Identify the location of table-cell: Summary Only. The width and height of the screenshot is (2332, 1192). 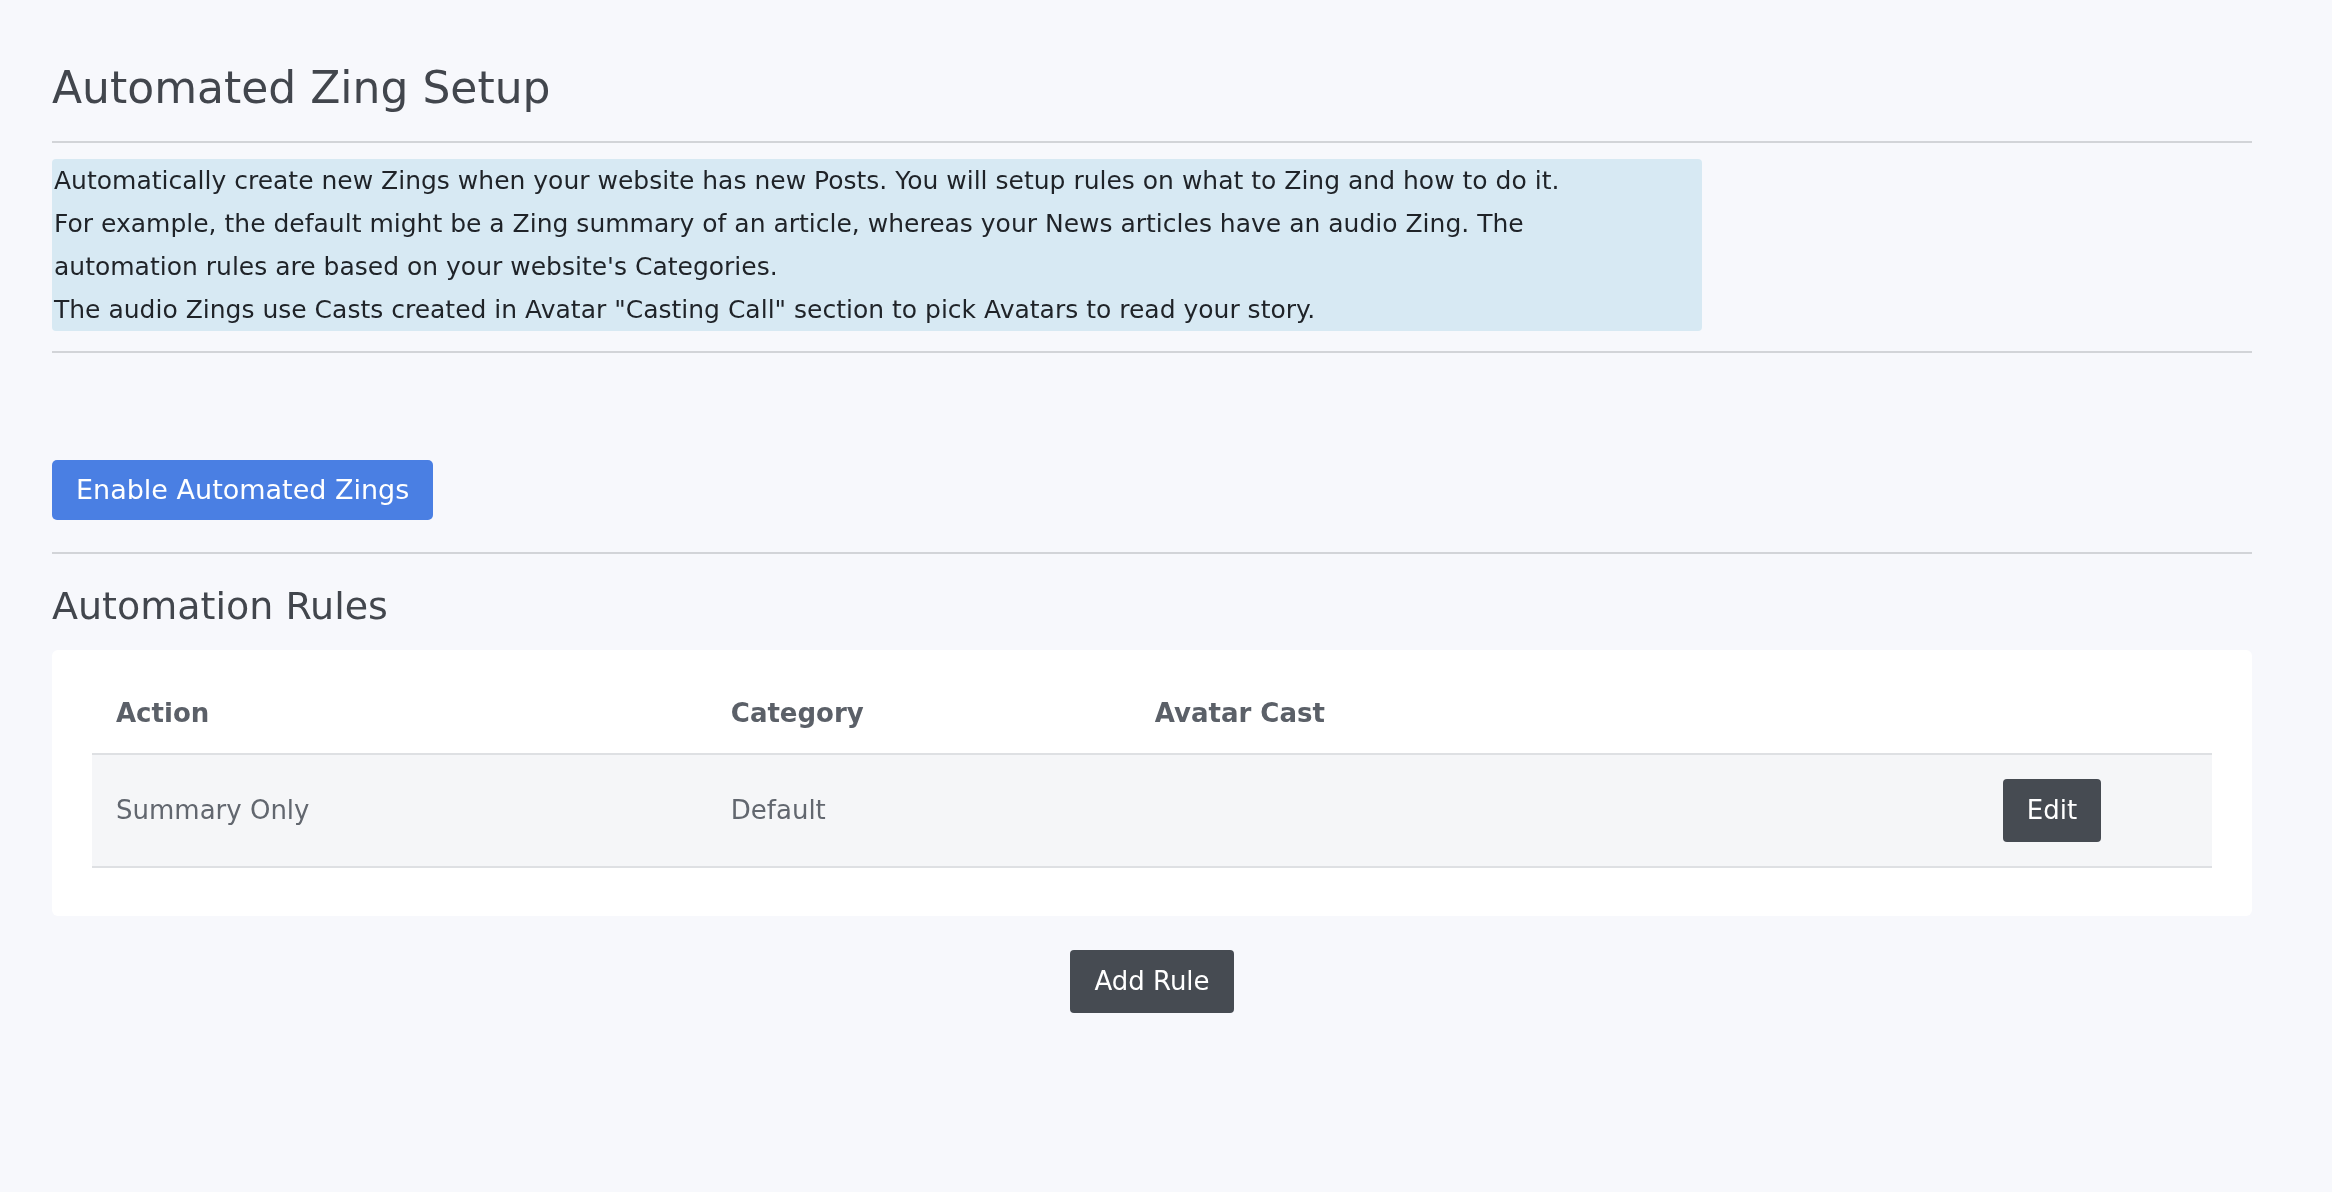
(399, 810).